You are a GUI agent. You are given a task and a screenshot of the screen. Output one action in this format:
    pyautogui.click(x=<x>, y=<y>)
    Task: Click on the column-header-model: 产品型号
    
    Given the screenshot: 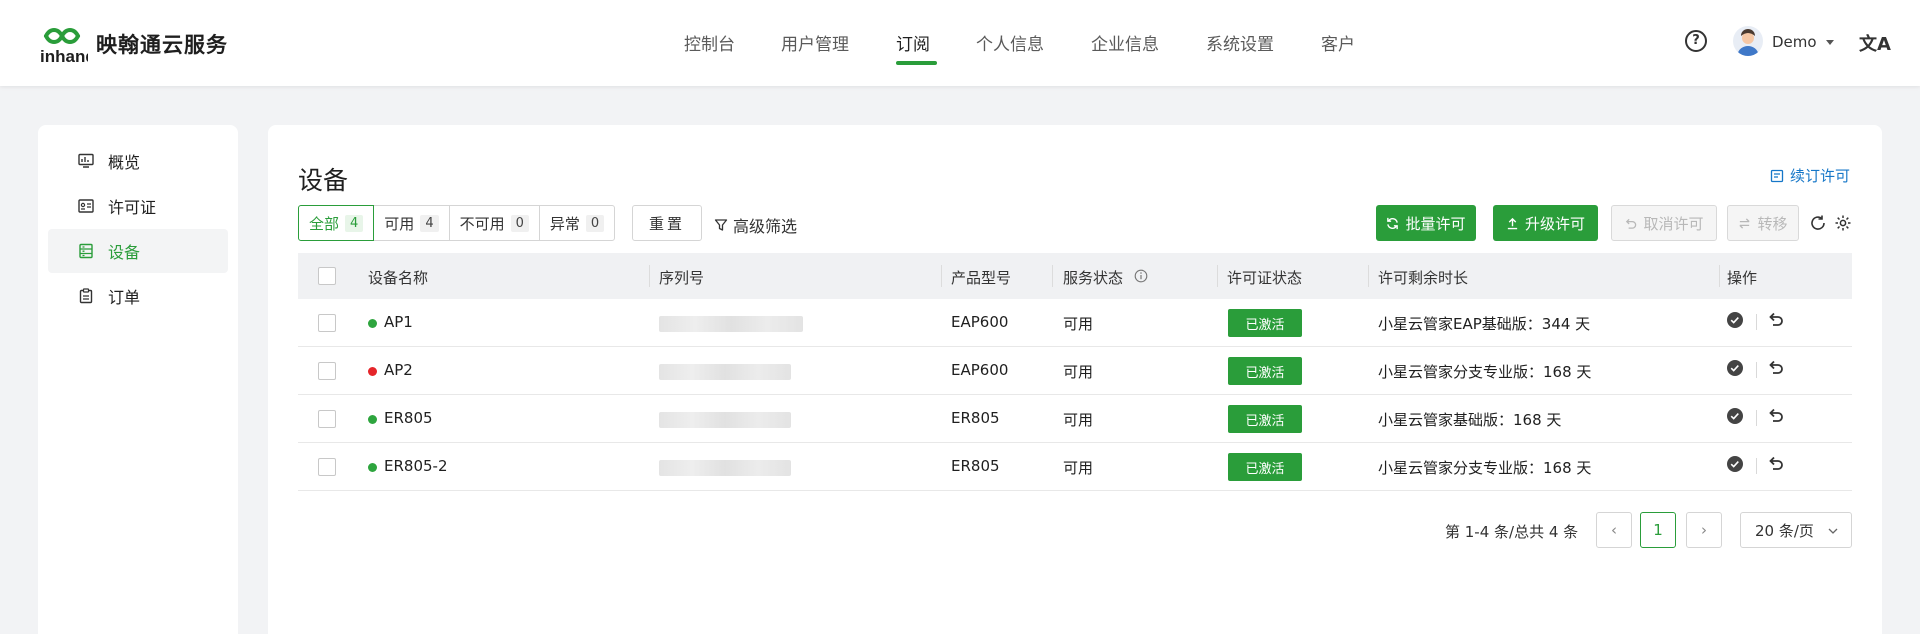 What is the action you would take?
    pyautogui.click(x=981, y=277)
    